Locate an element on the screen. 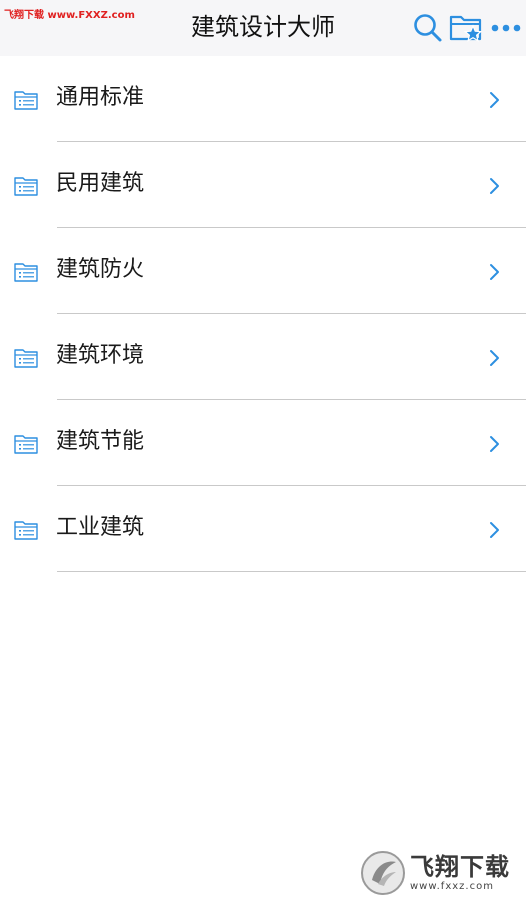  favorites-button is located at coordinates (466, 28).